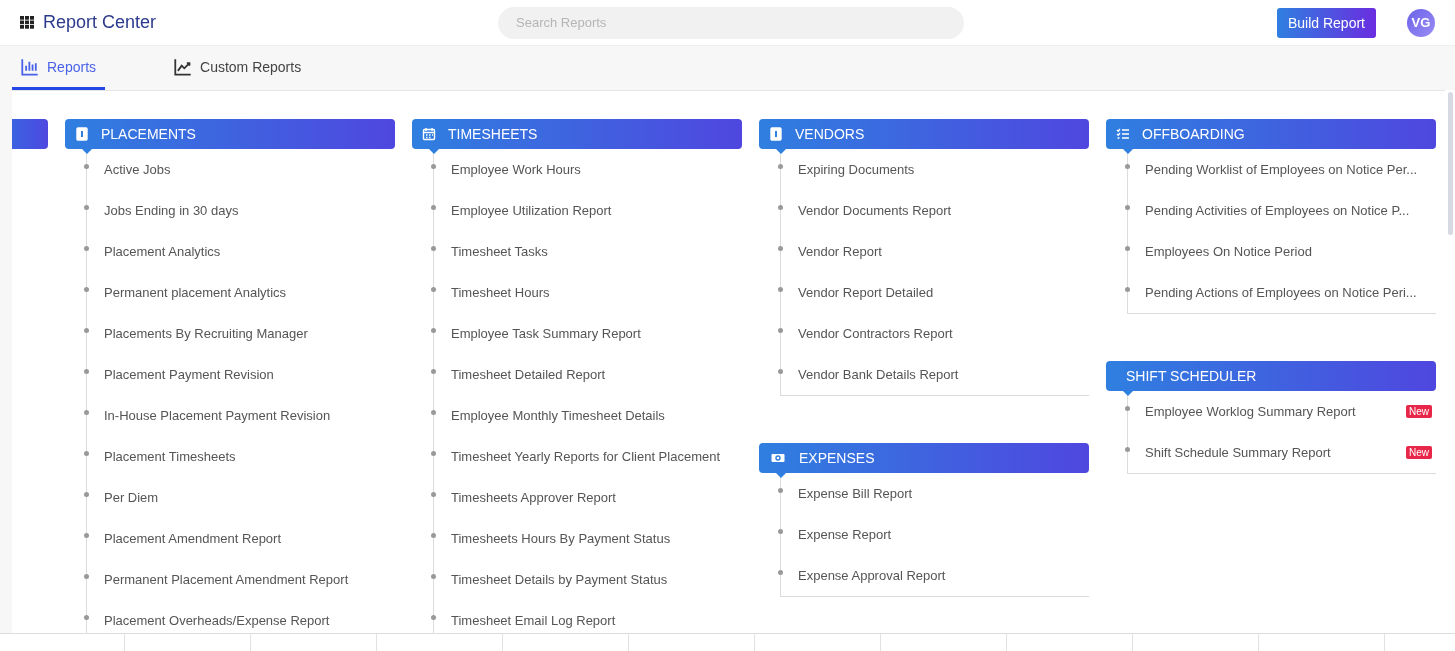 The image size is (1455, 651). What do you see at coordinates (941, 333) in the screenshot?
I see `report-link: Vendor Contractors Report` at bounding box center [941, 333].